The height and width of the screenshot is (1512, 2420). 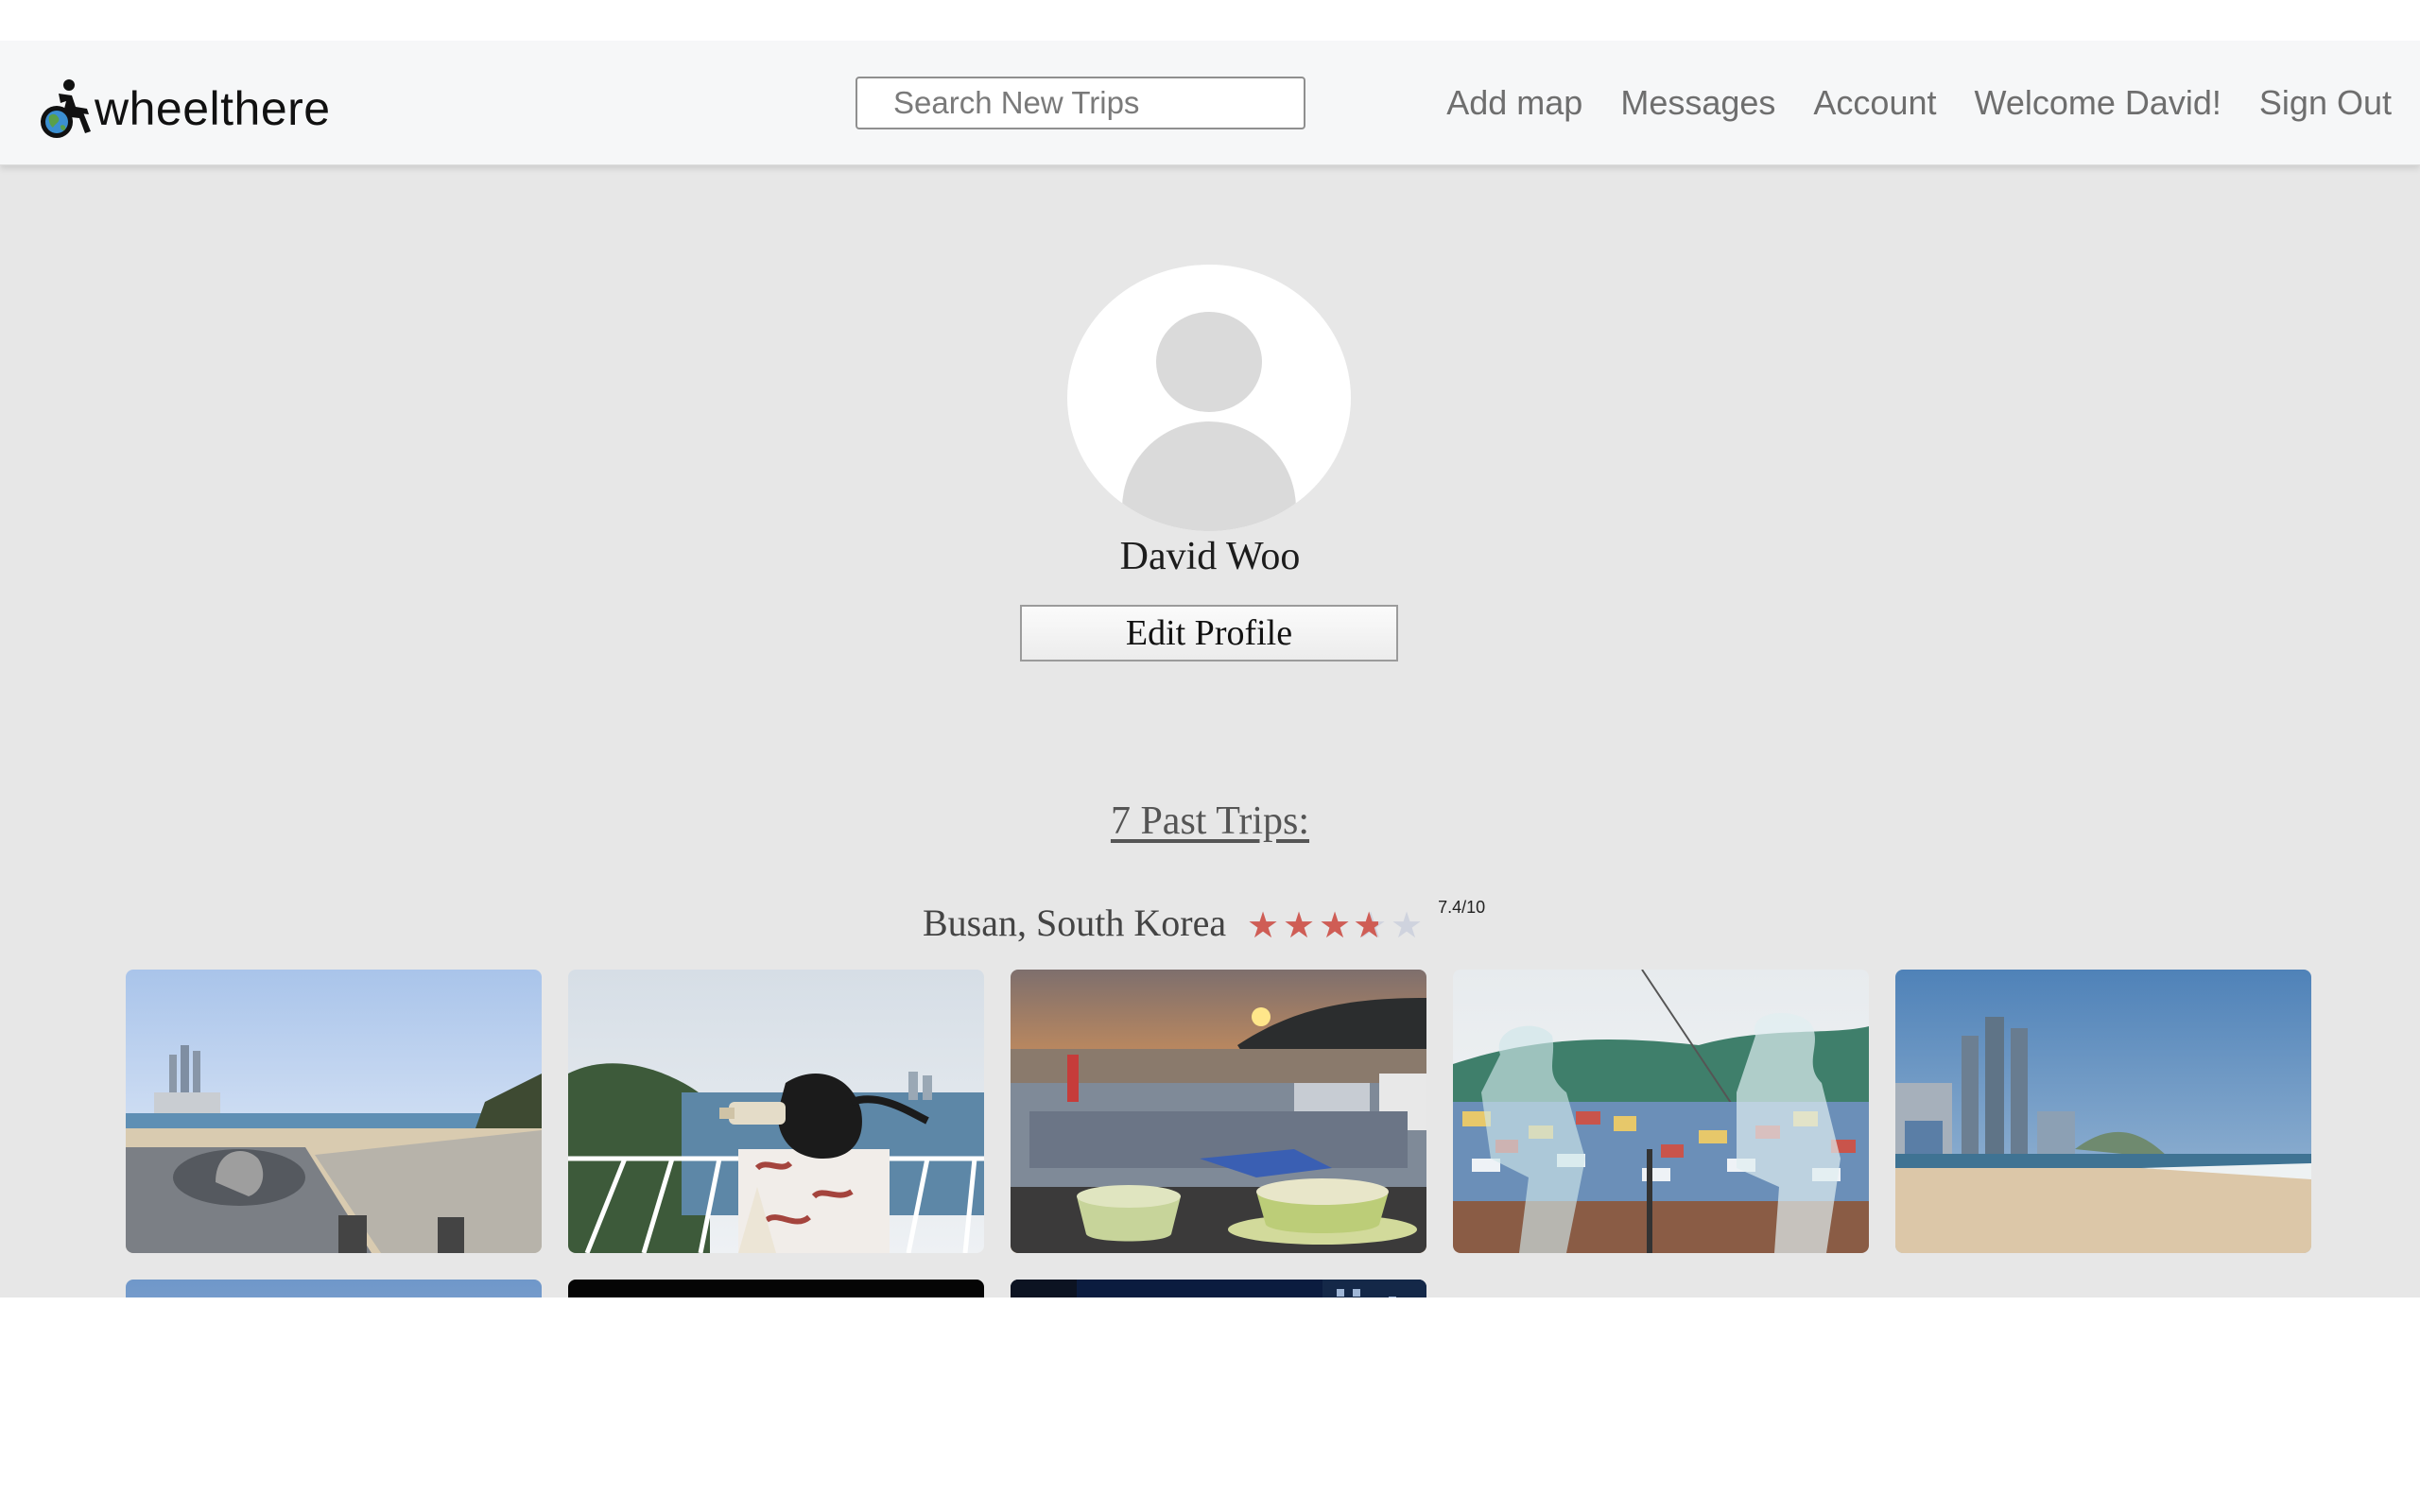 I want to click on viewpoint-binoculars-photo, so click(x=776, y=1111).